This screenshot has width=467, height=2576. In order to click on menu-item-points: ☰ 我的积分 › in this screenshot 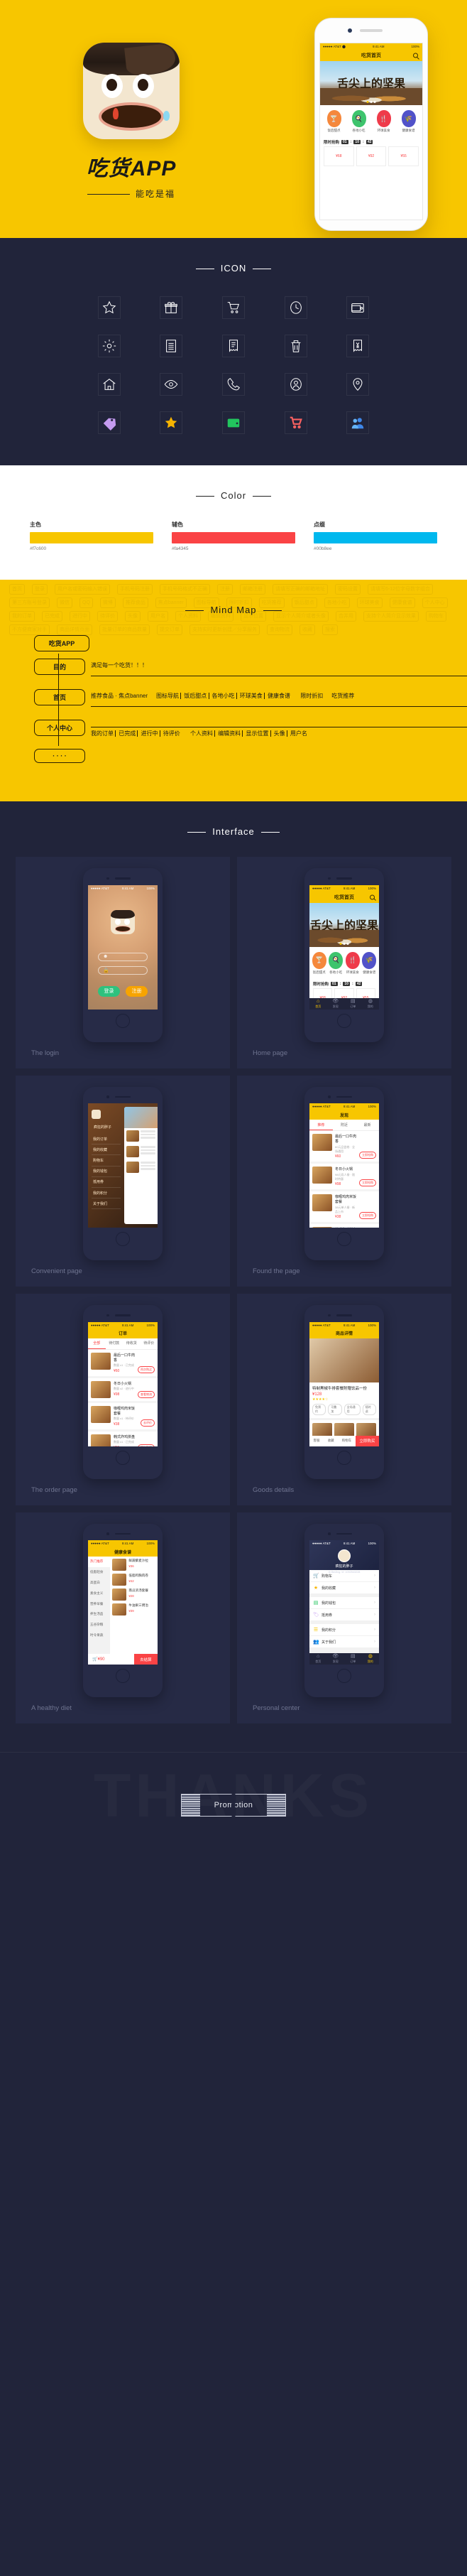, I will do `click(344, 1630)`.